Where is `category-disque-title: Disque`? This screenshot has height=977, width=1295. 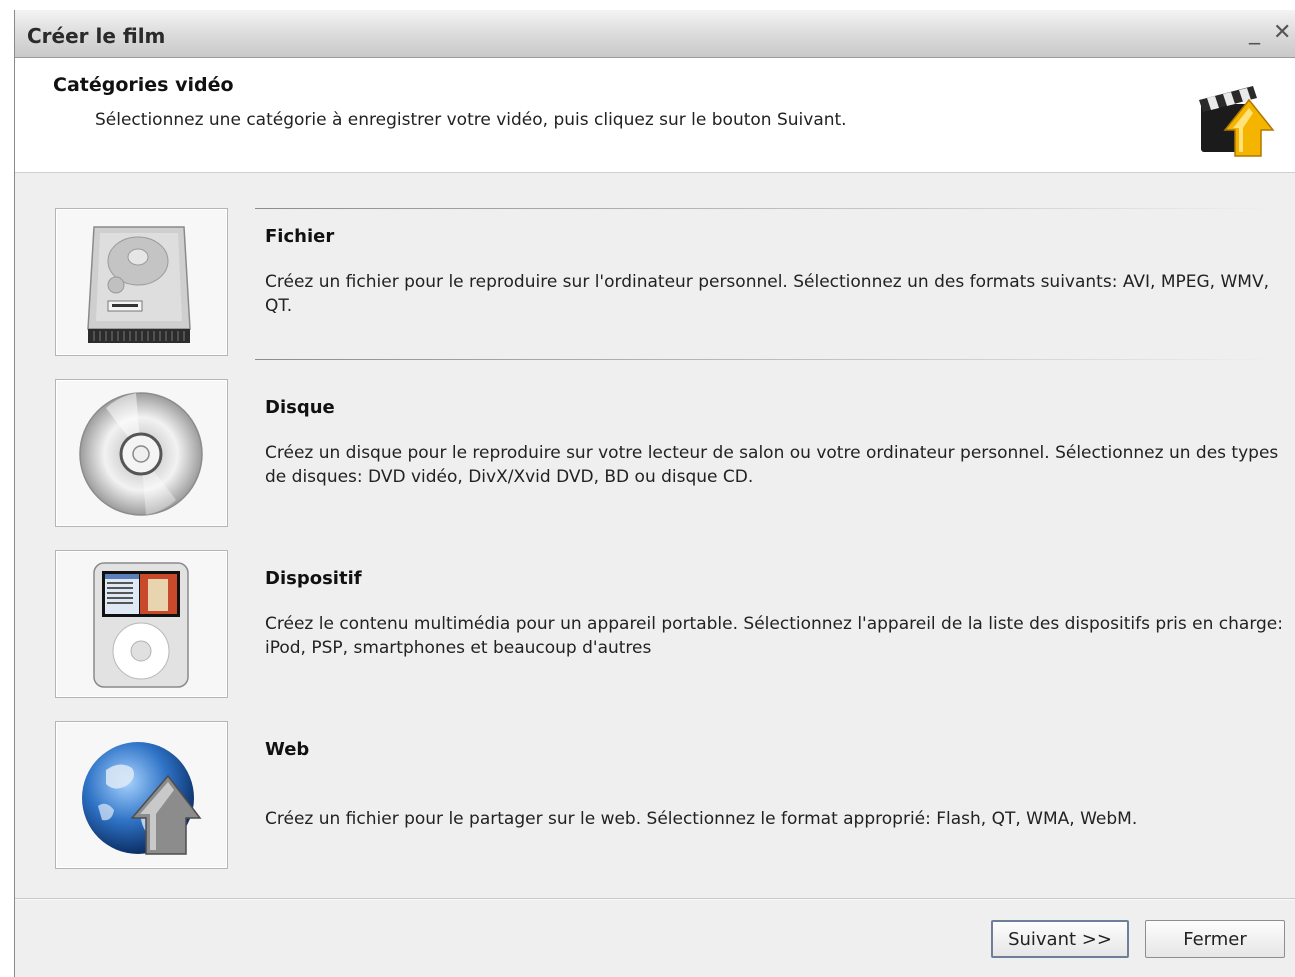 category-disque-title: Disque is located at coordinates (300, 407).